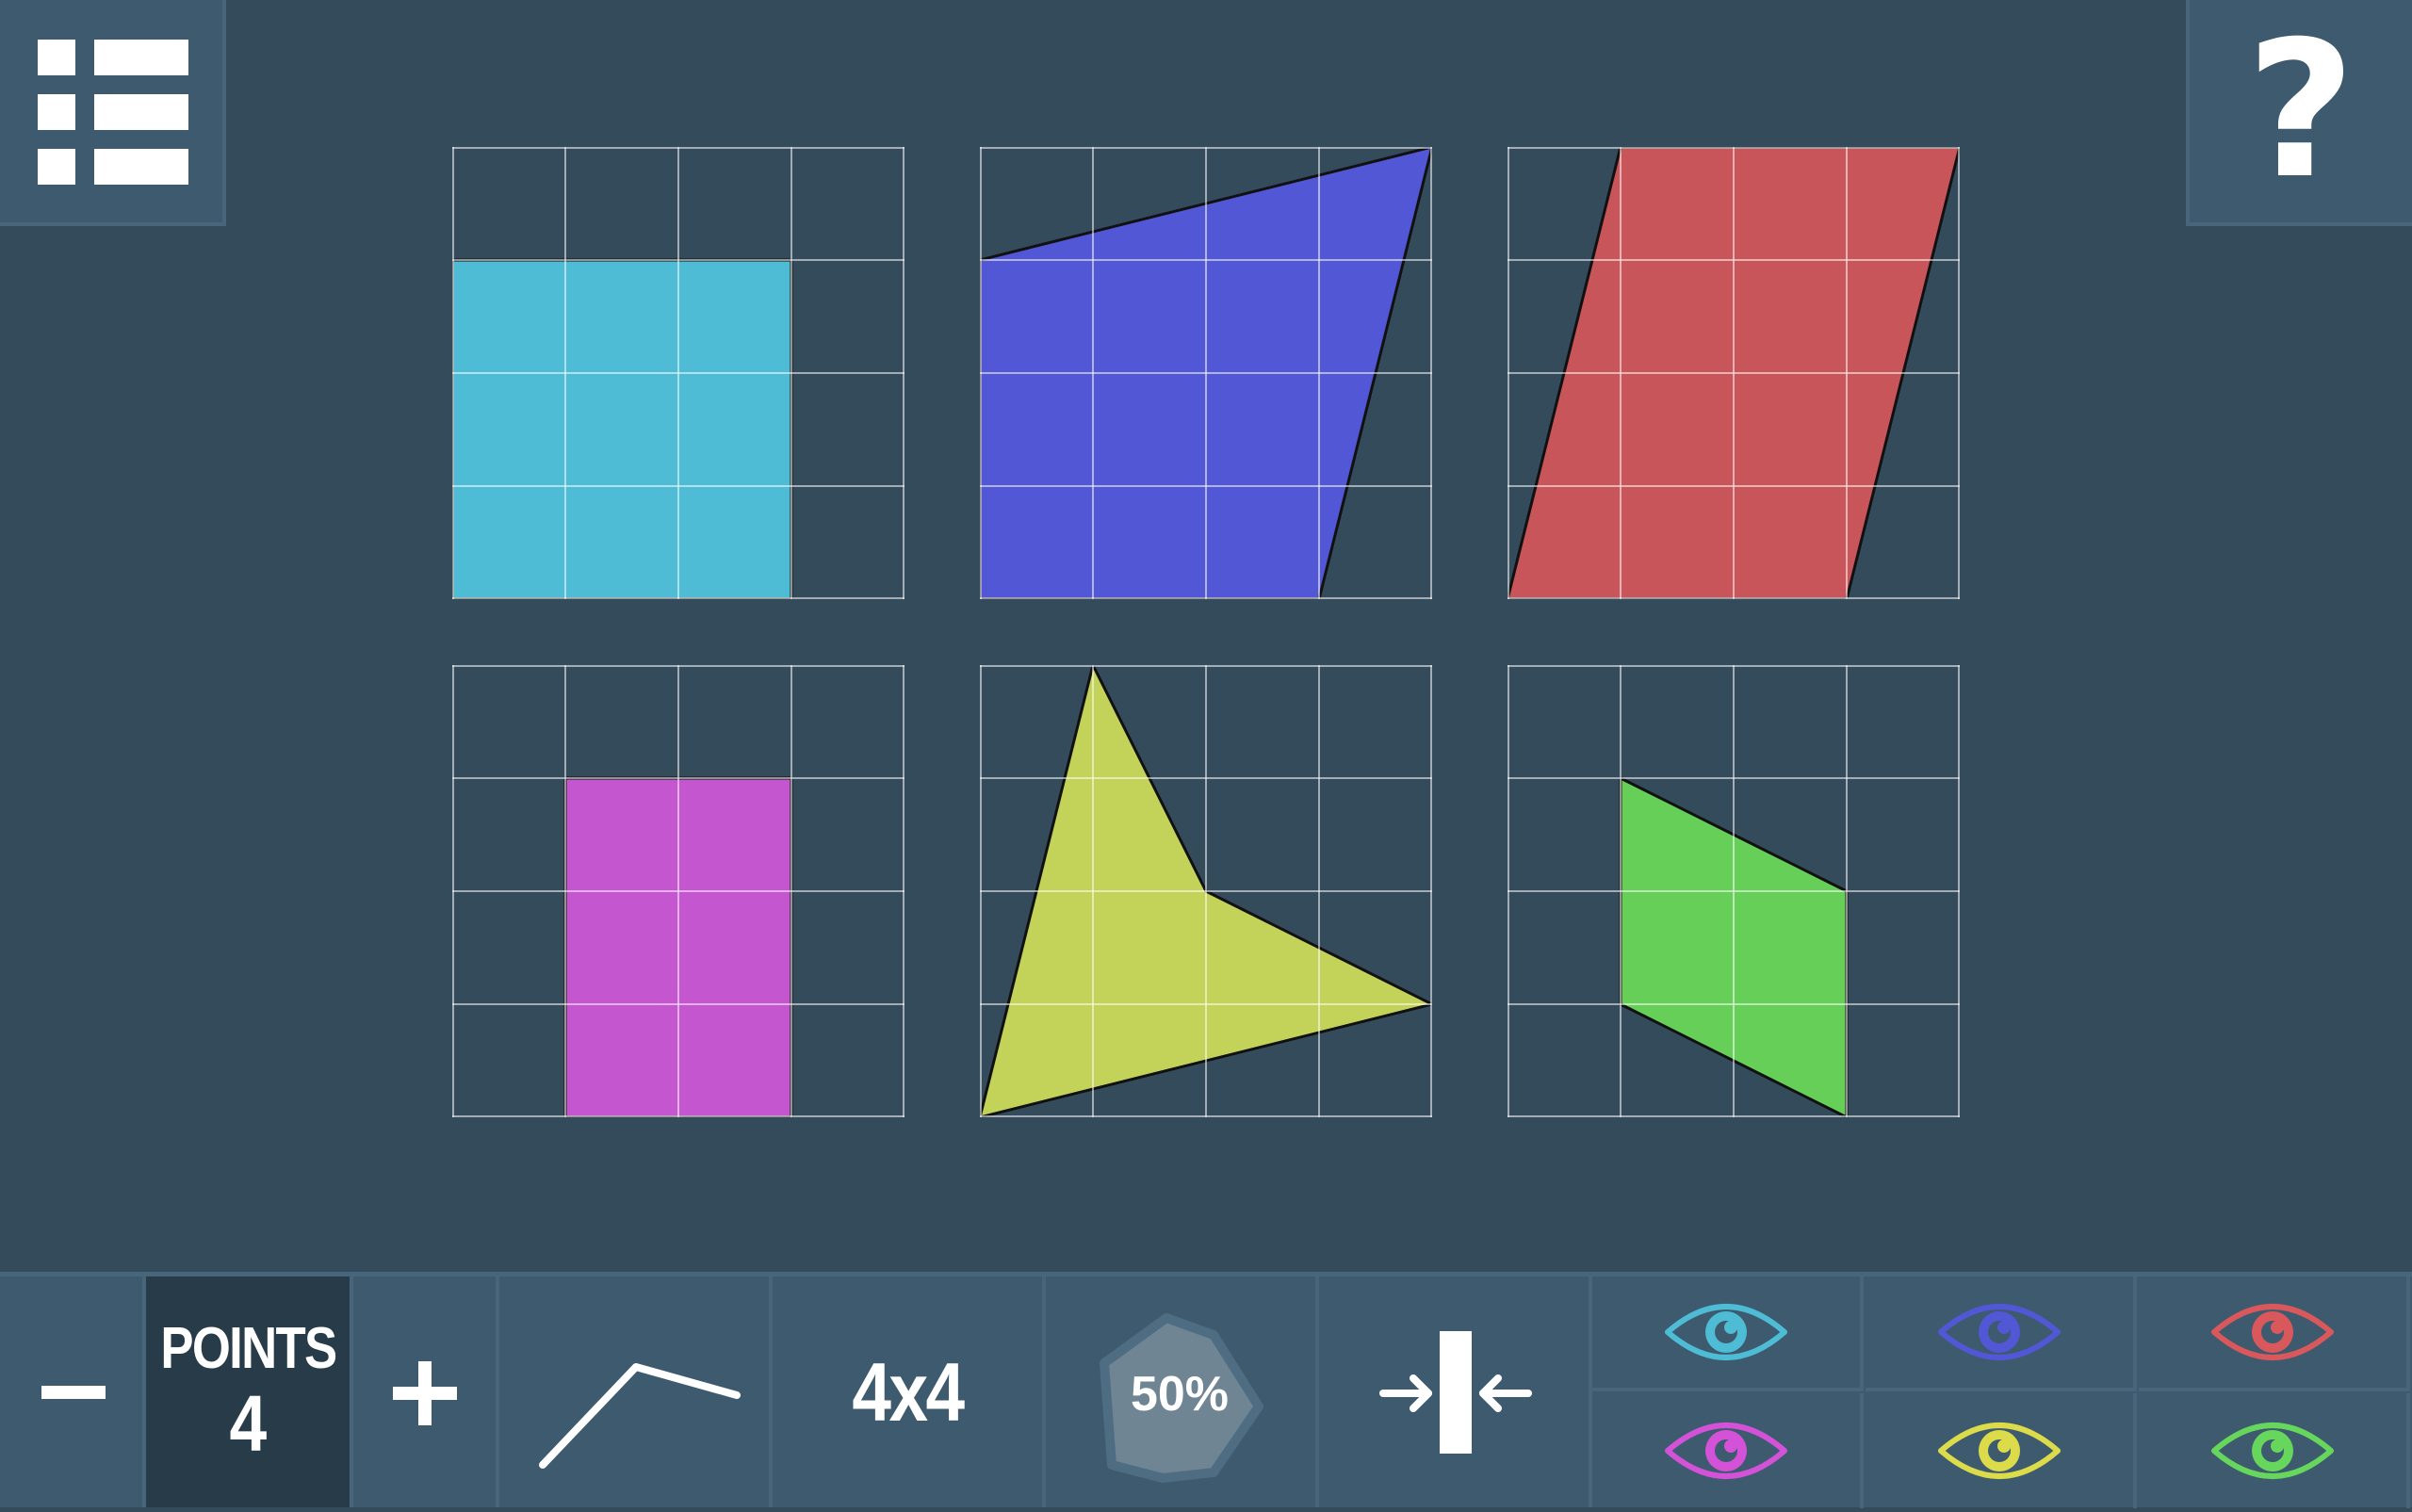  Describe the element at coordinates (678, 891) in the screenshot. I see `shape-panel-magenta` at that location.